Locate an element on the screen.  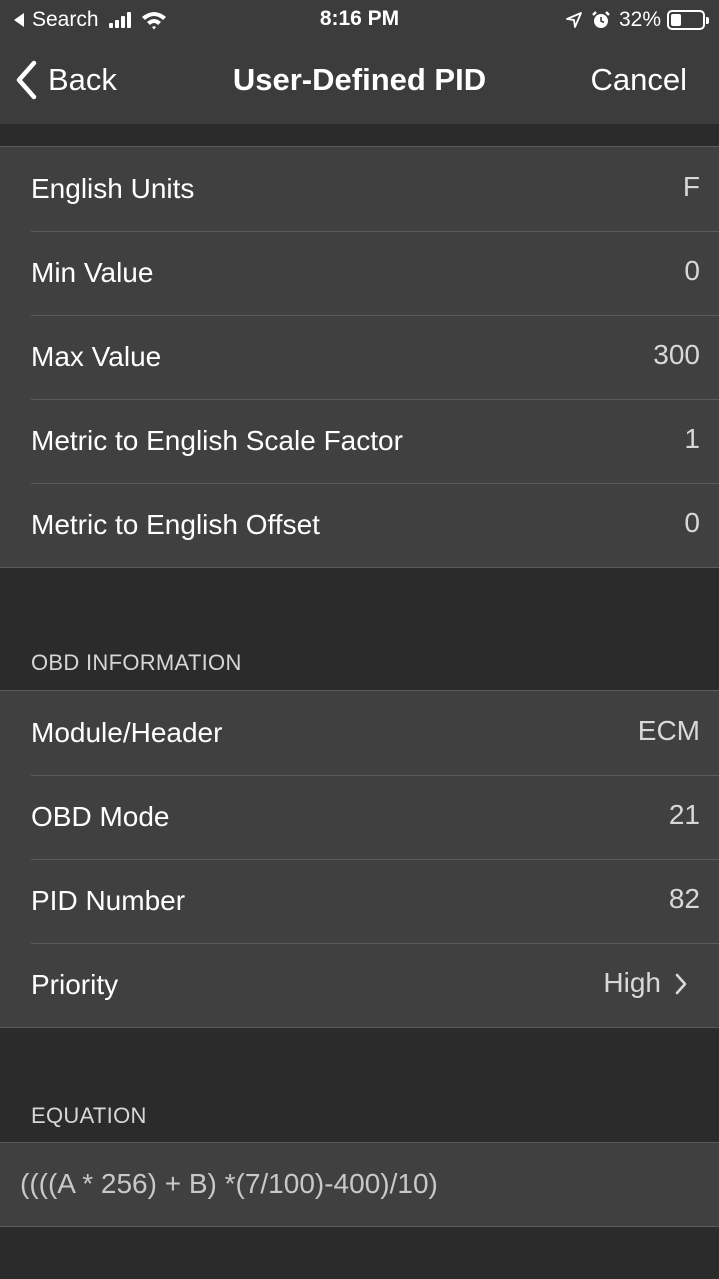
scale-factor-row: Metric to English Scale Factor 1 is located at coordinates (359, 441).